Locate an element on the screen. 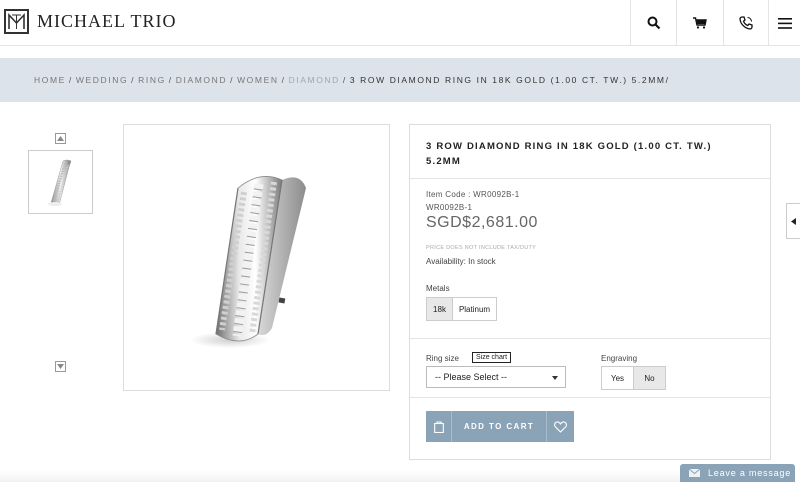 This screenshot has height=482, width=800. size-chart-link: Size chart is located at coordinates (492, 357).